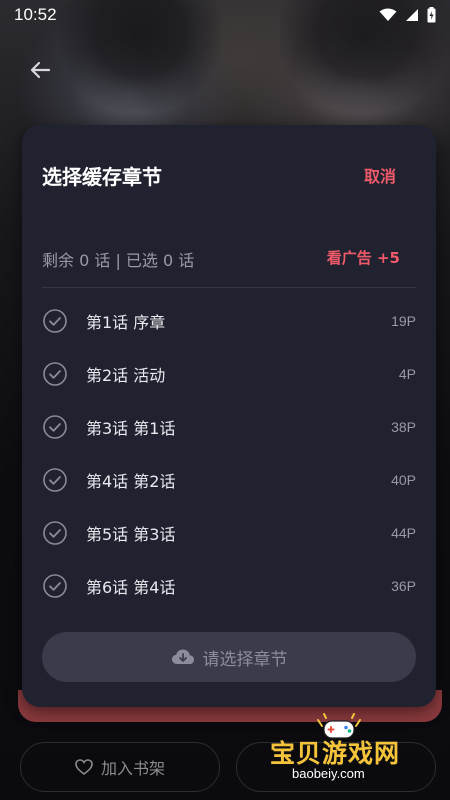  I want to click on select-chapter-button: 请选择章节, so click(229, 657).